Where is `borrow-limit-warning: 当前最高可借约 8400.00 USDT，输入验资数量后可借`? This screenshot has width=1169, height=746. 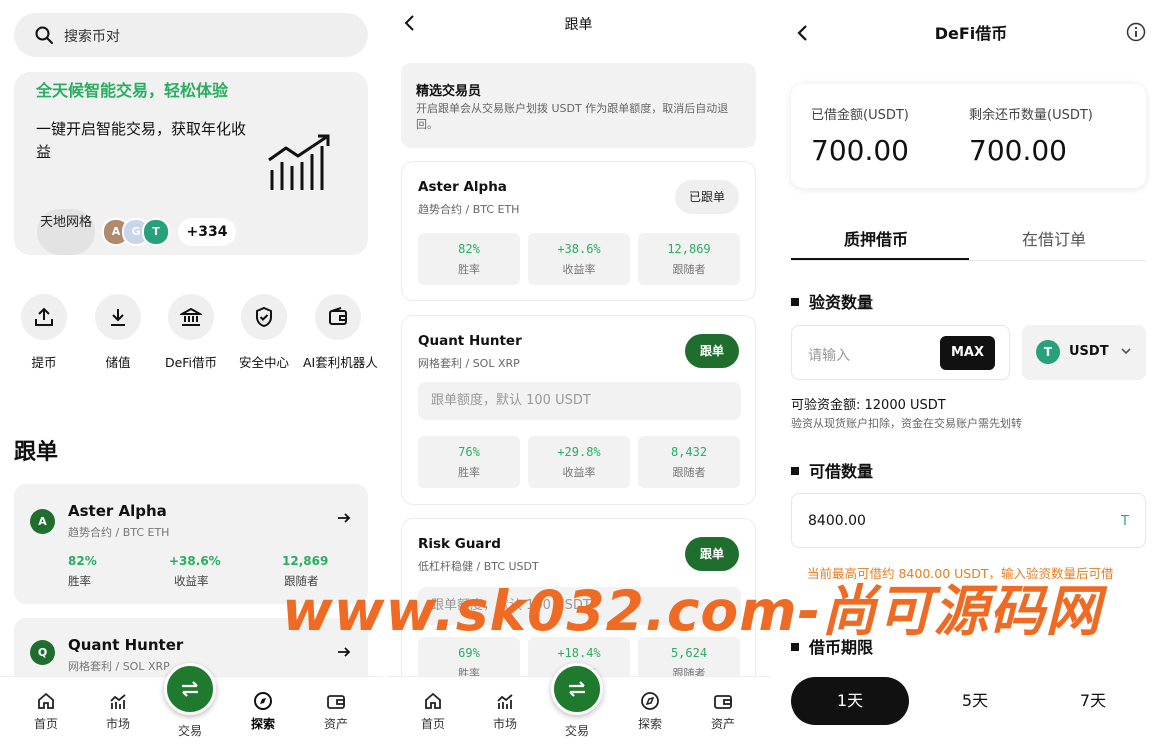
borrow-limit-warning: 当前最高可借约 8400.00 USDT，输入验资数量后可借 is located at coordinates (960, 573).